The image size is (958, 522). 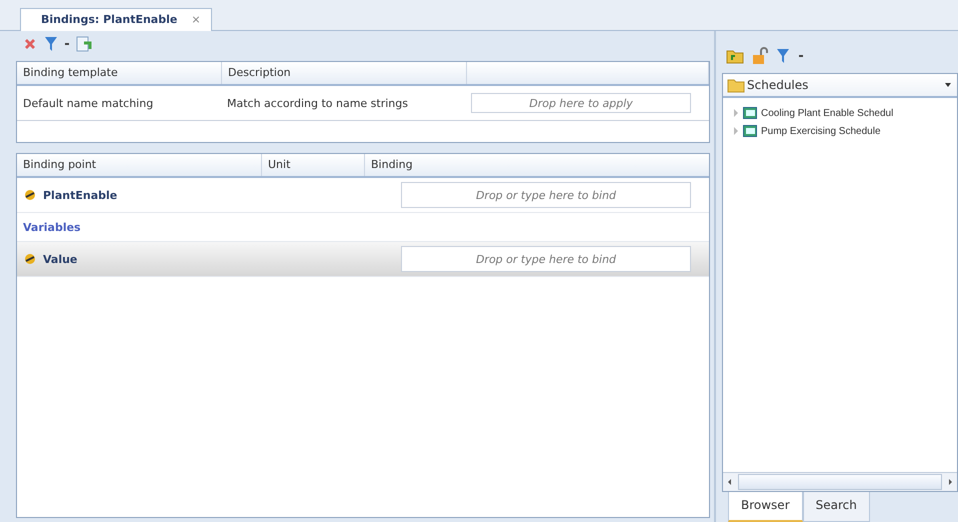 I want to click on drop-field: Drop here to apply, so click(x=581, y=103).